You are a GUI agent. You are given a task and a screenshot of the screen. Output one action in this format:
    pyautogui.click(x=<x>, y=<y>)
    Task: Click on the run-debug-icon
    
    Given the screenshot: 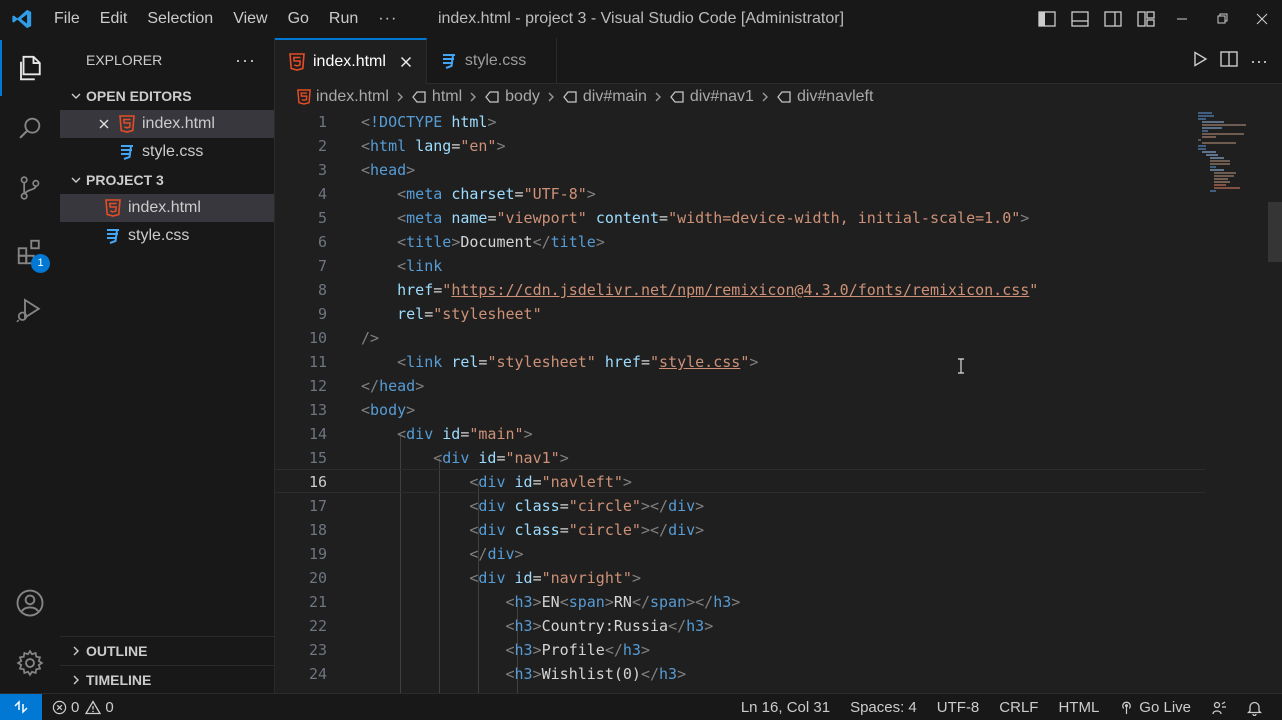 What is the action you would take?
    pyautogui.click(x=30, y=310)
    